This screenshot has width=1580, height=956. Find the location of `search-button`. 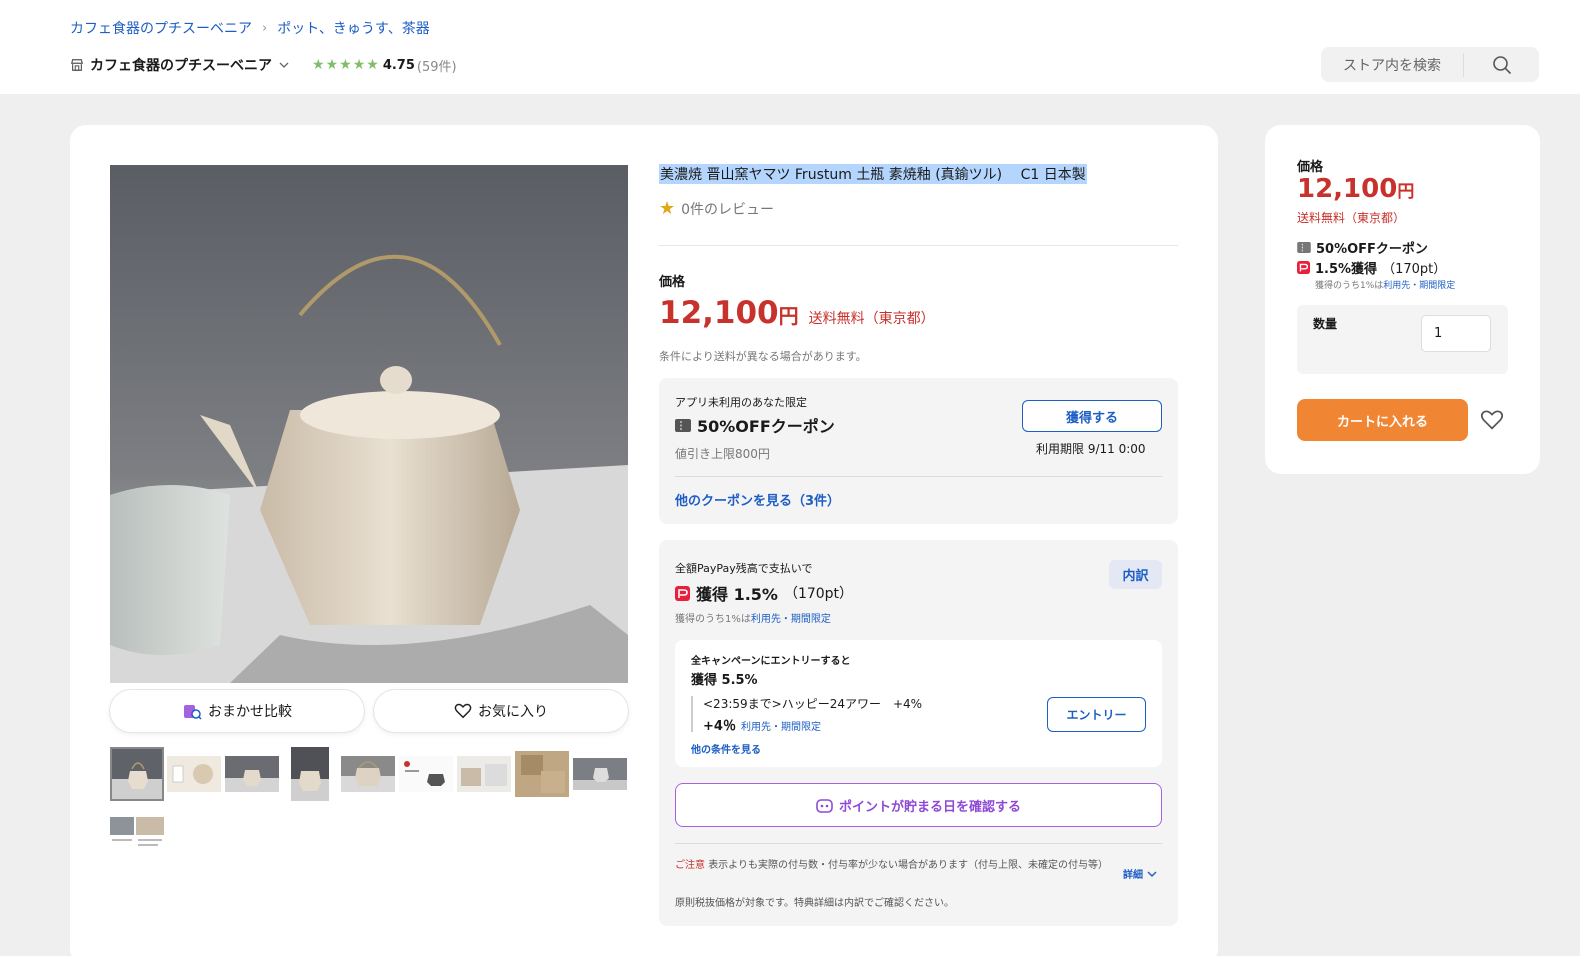

search-button is located at coordinates (1501, 64).